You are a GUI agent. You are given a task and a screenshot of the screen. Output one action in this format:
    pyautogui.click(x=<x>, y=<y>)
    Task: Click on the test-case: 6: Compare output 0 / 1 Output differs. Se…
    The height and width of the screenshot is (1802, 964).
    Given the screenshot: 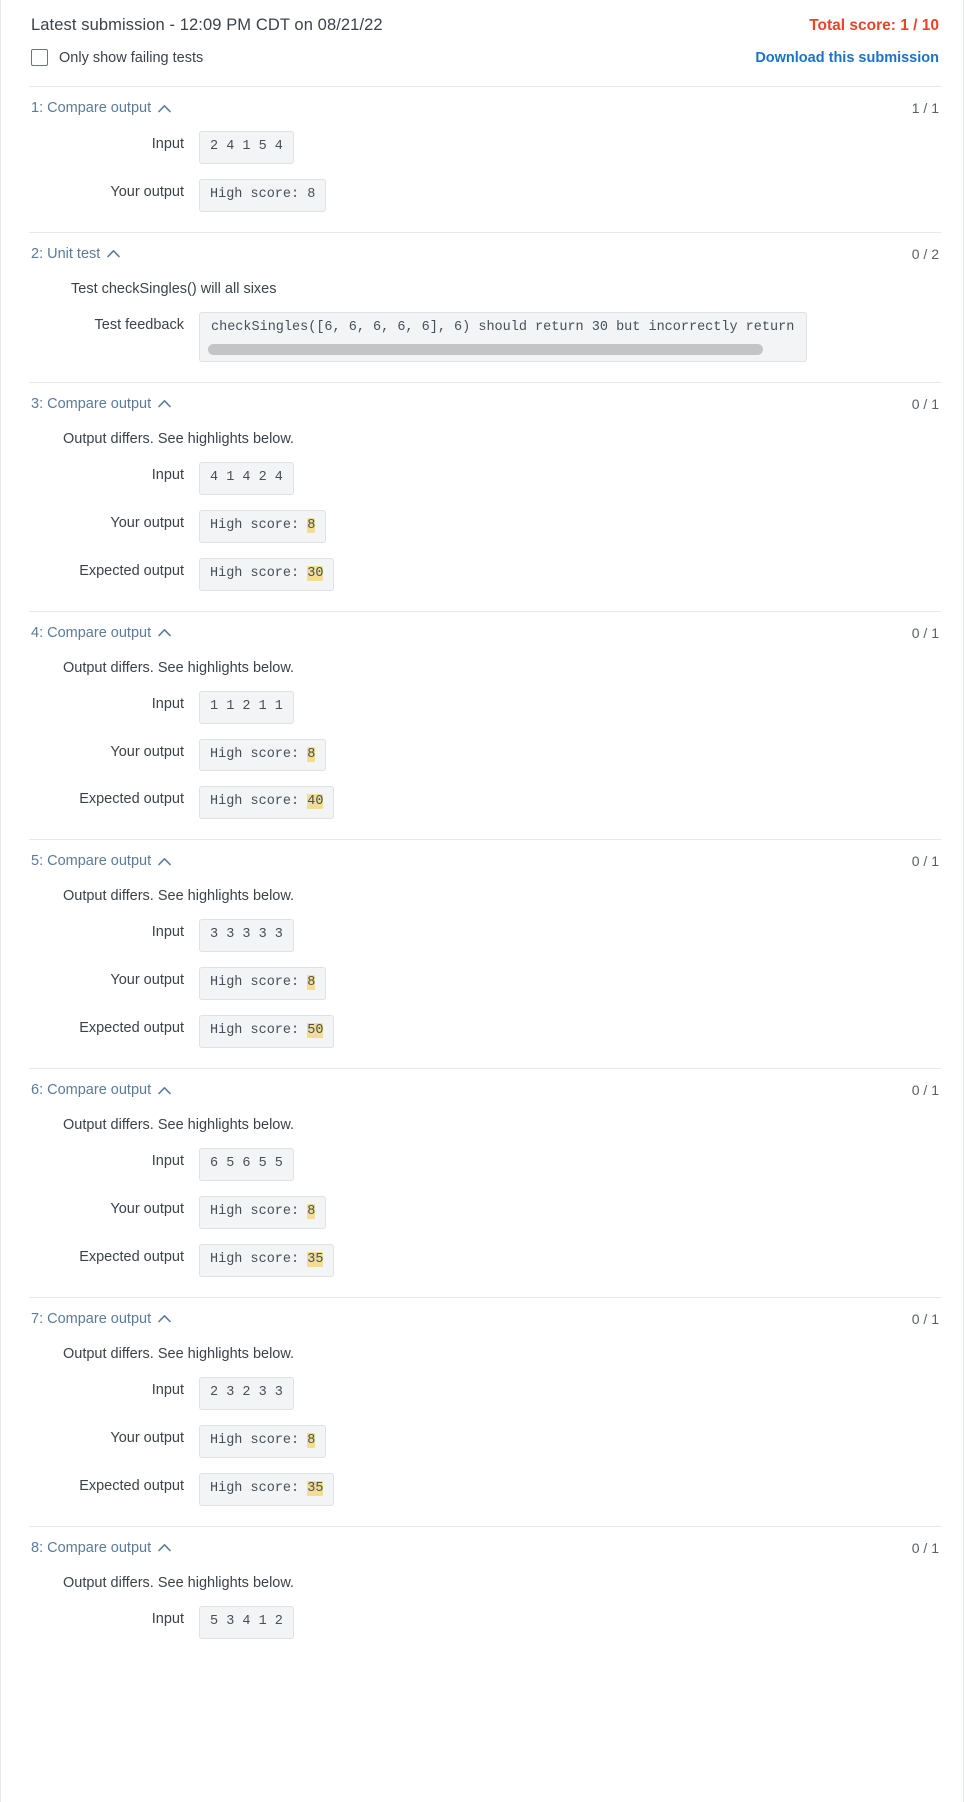 What is the action you would take?
    pyautogui.click(x=485, y=1182)
    